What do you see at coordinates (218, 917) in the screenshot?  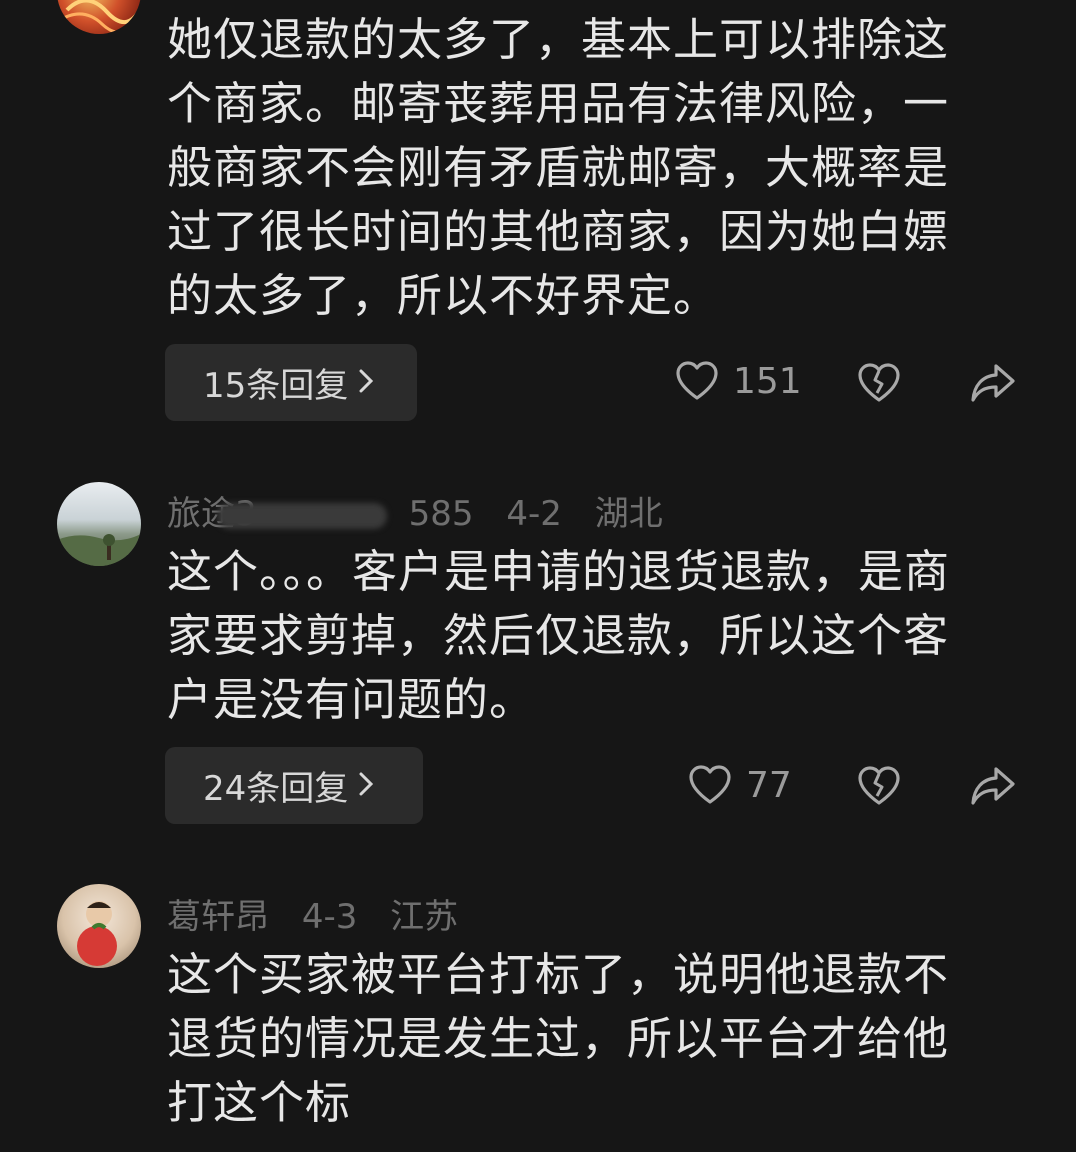 I see `username: 葛轩昂` at bounding box center [218, 917].